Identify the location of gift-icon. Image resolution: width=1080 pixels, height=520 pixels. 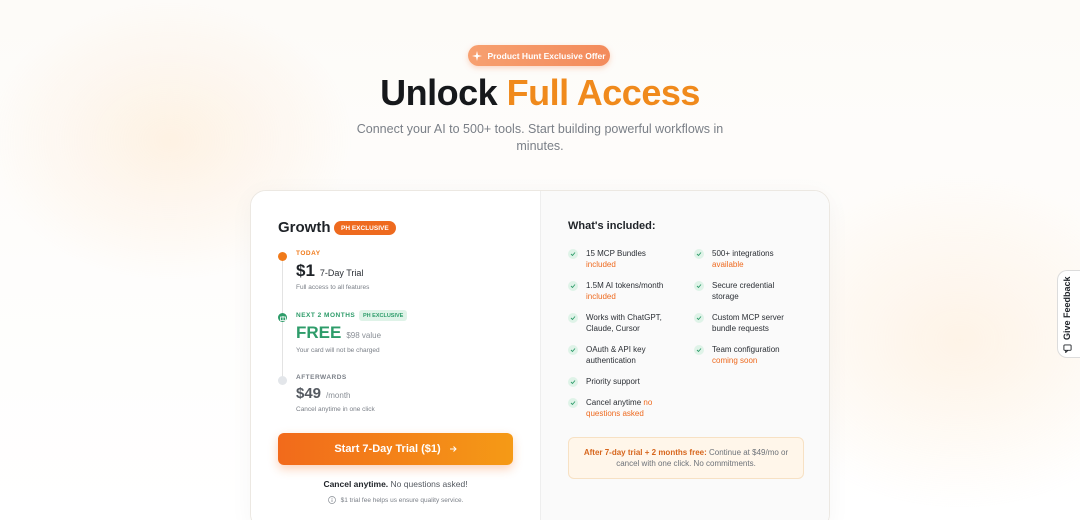
(282, 318).